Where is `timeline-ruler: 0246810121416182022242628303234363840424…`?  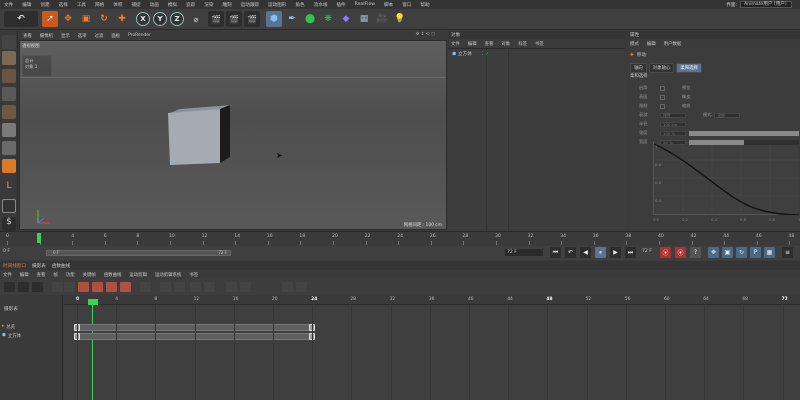
timeline-ruler: 0246810121416182022242628303234363840424… is located at coordinates (400, 238).